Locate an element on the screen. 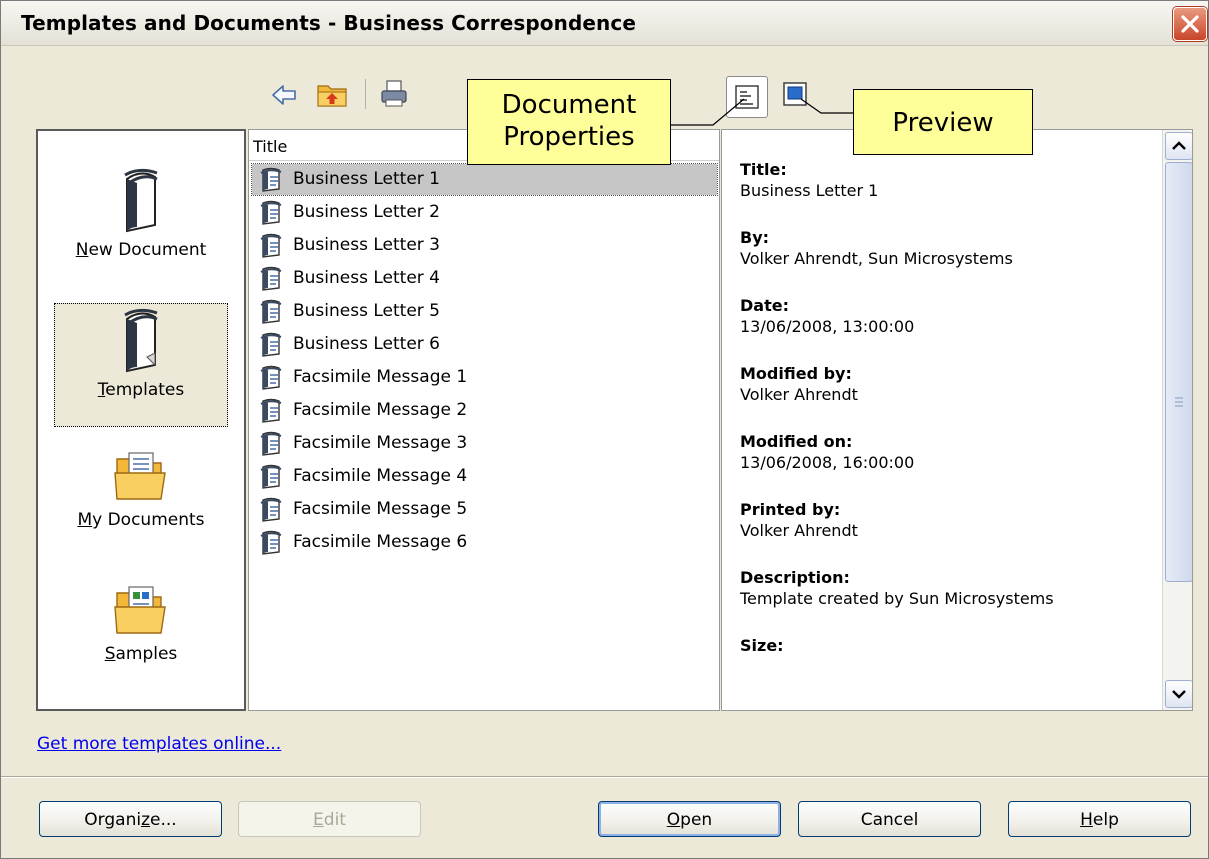 This screenshot has width=1209, height=859. scroll-up-button is located at coordinates (1178, 146).